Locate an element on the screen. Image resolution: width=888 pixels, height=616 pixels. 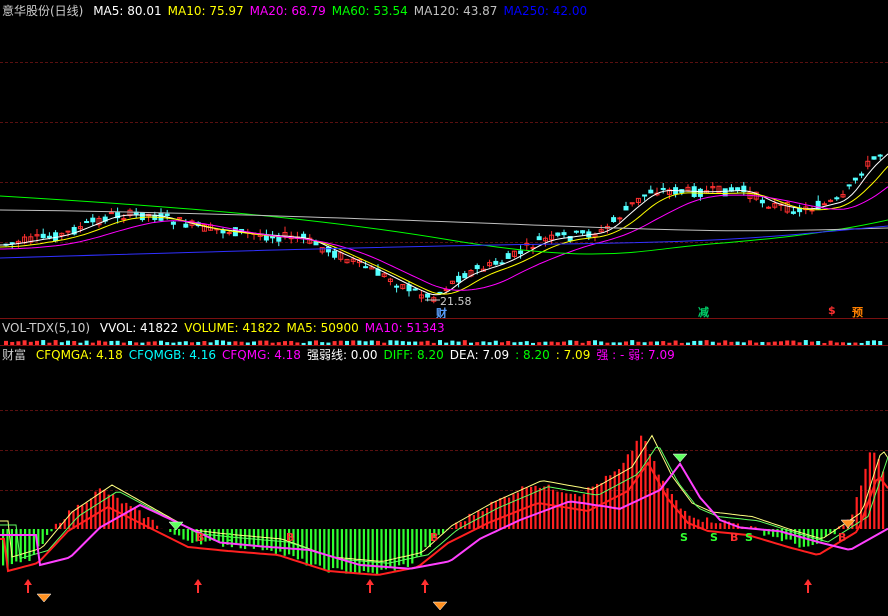
volume-bars is located at coordinates (444, 332).